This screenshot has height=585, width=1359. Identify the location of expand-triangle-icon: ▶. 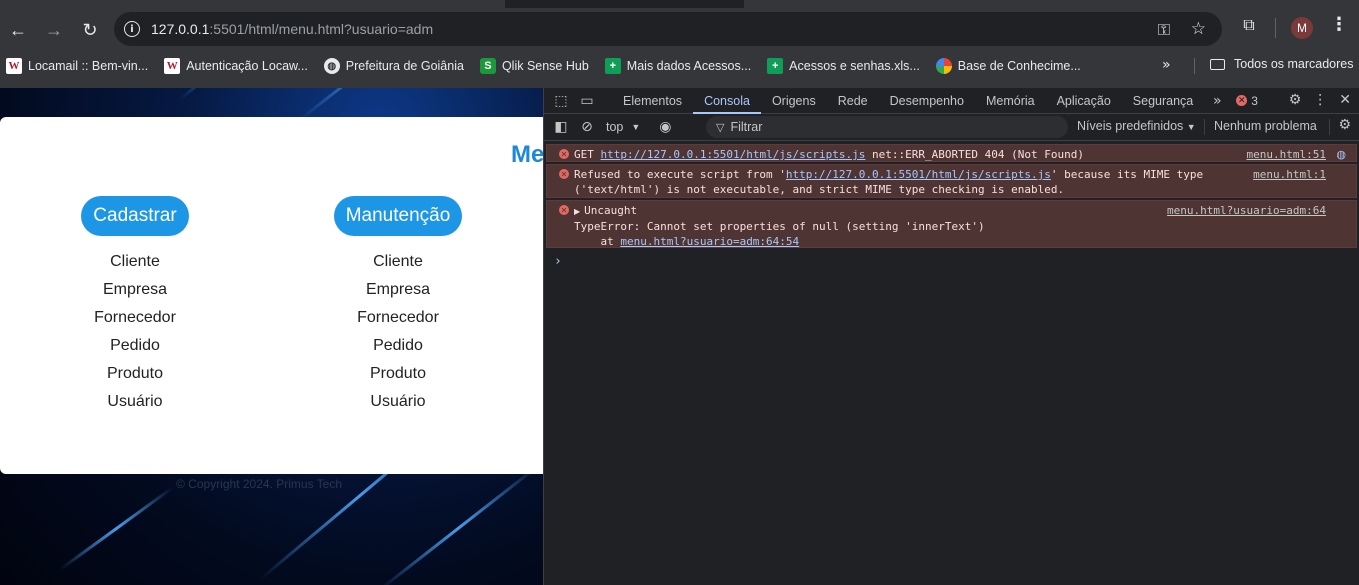
(577, 211).